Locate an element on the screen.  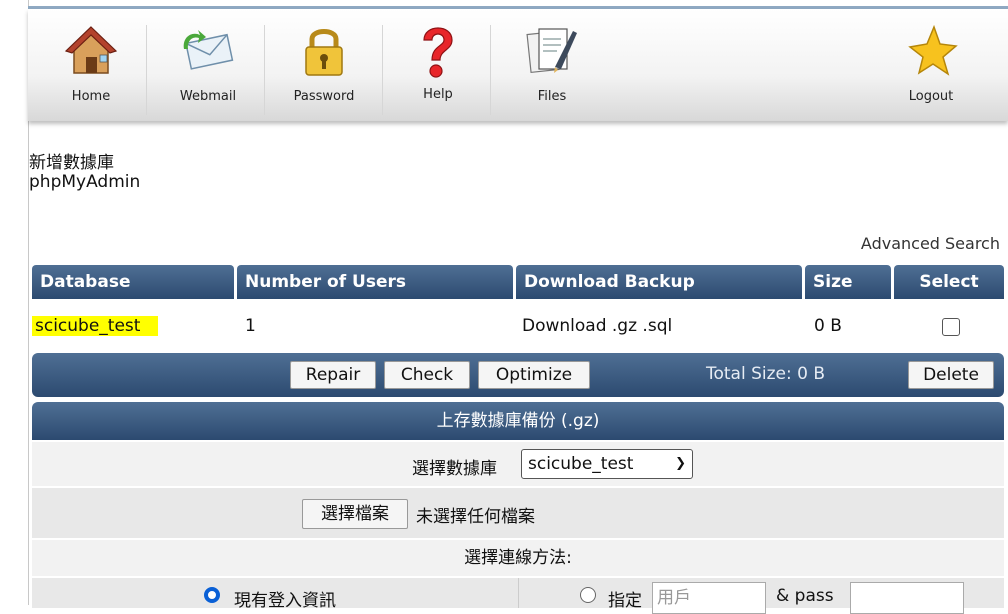
database-name: scicube_test is located at coordinates (95, 326).